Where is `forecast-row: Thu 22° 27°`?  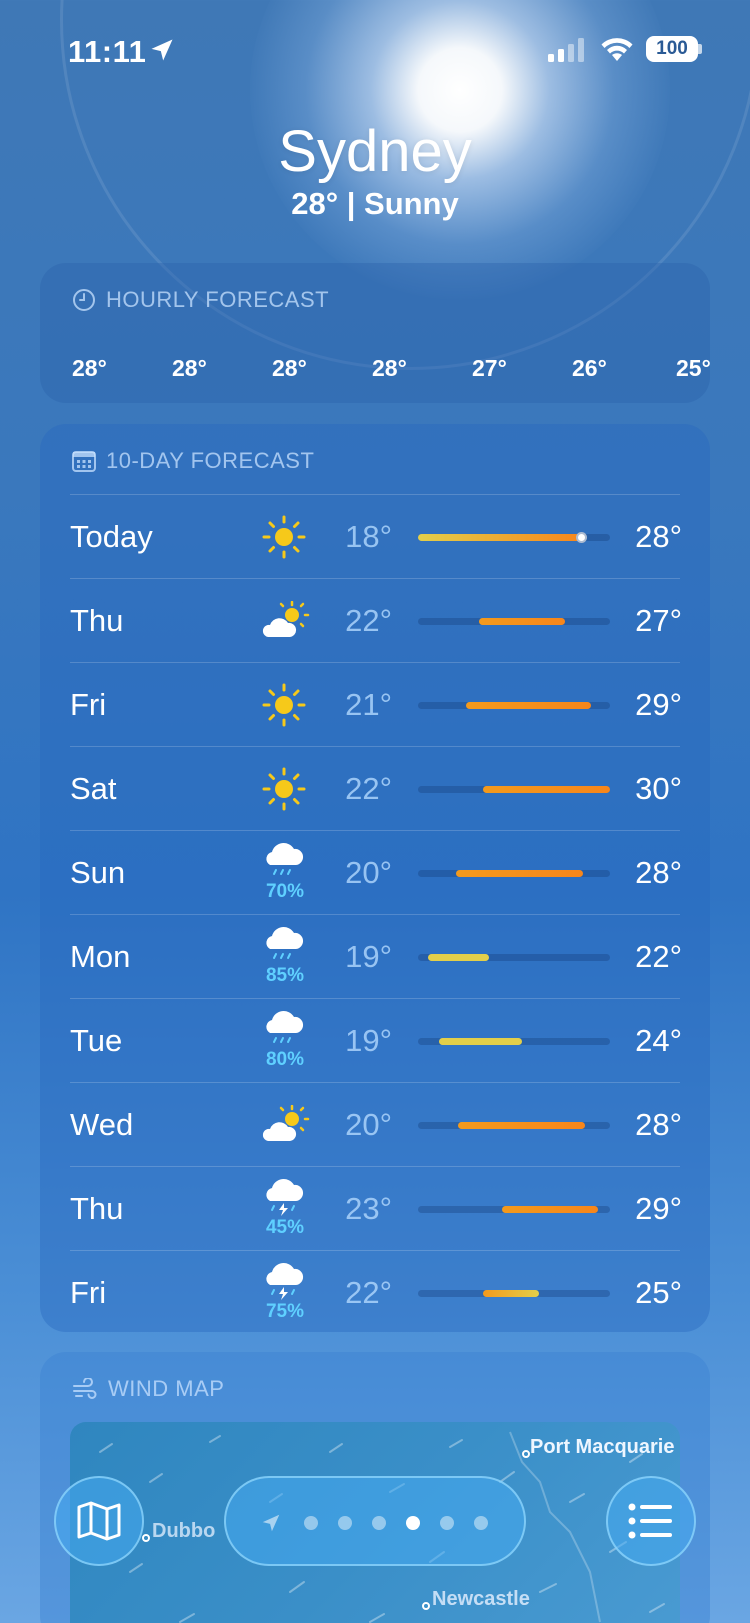
forecast-row: Thu 22° 27° is located at coordinates (376, 620).